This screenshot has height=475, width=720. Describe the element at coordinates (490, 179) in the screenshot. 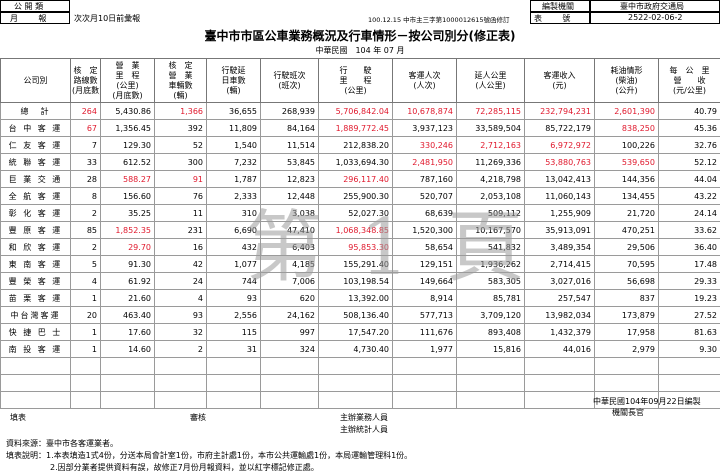

I see `table-cell: 4,218,798` at that location.